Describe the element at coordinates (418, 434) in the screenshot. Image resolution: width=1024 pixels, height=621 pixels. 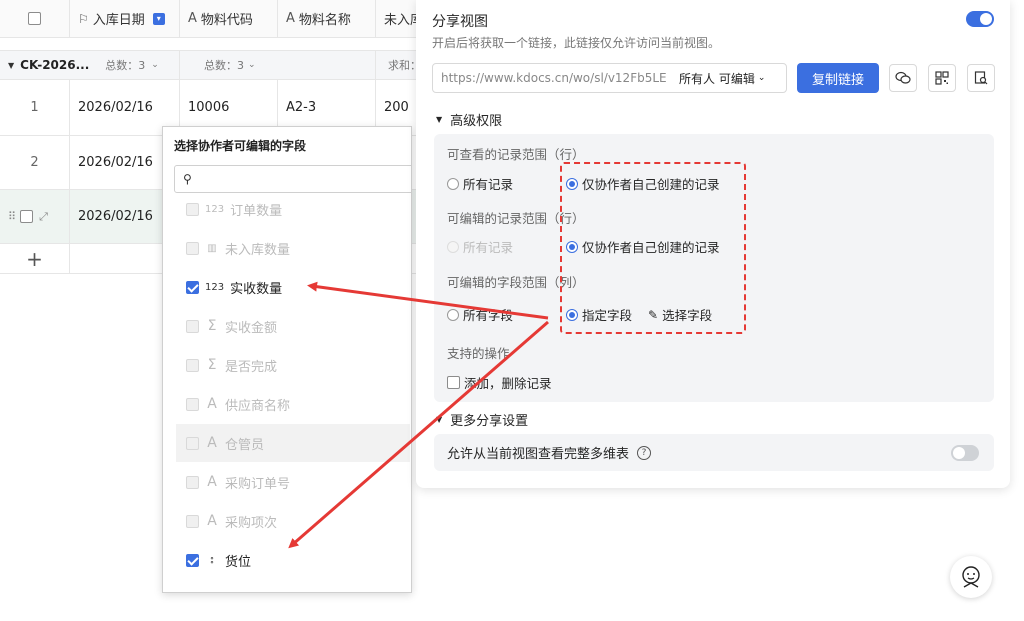
I see `annotation-arrow-to-location` at that location.